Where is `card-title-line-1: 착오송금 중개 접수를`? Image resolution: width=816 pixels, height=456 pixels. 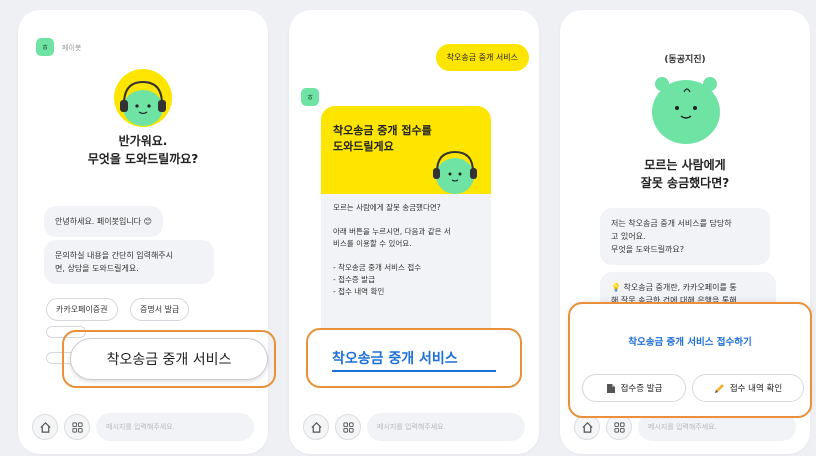 card-title-line-1: 착오송금 중개 접수를 is located at coordinates (382, 130).